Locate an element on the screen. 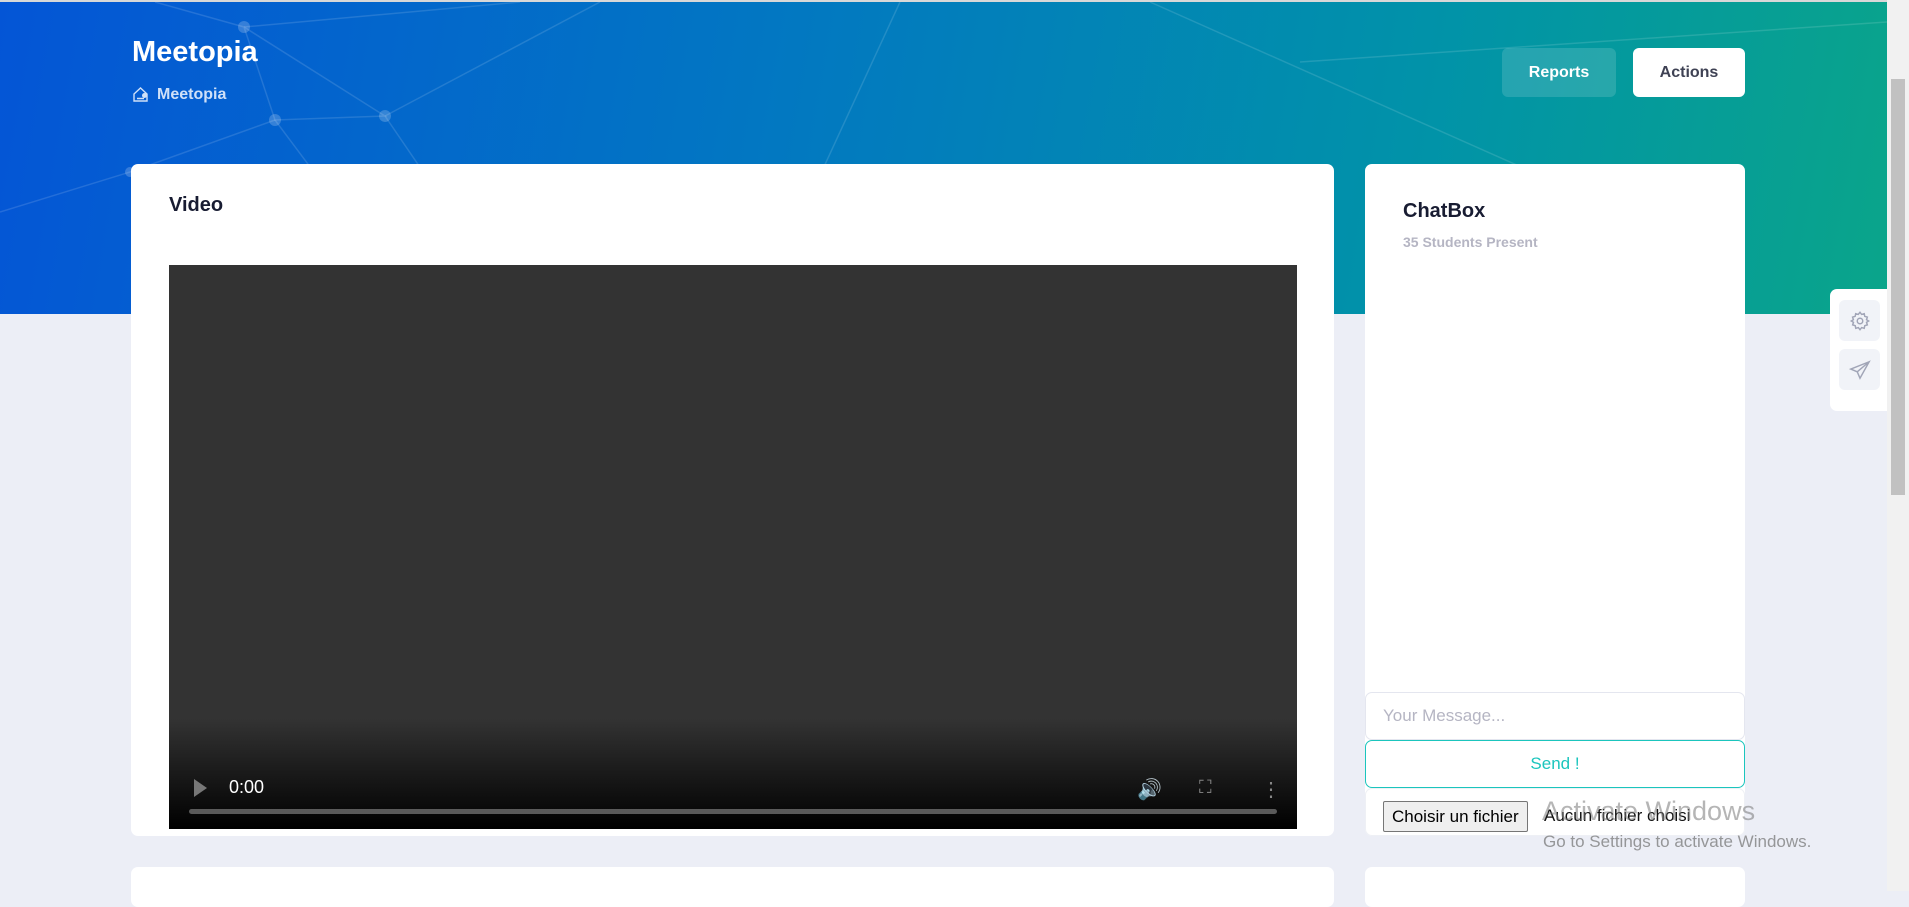 This screenshot has height=907, width=1909. more-options-icon: ⋮ is located at coordinates (1271, 789).